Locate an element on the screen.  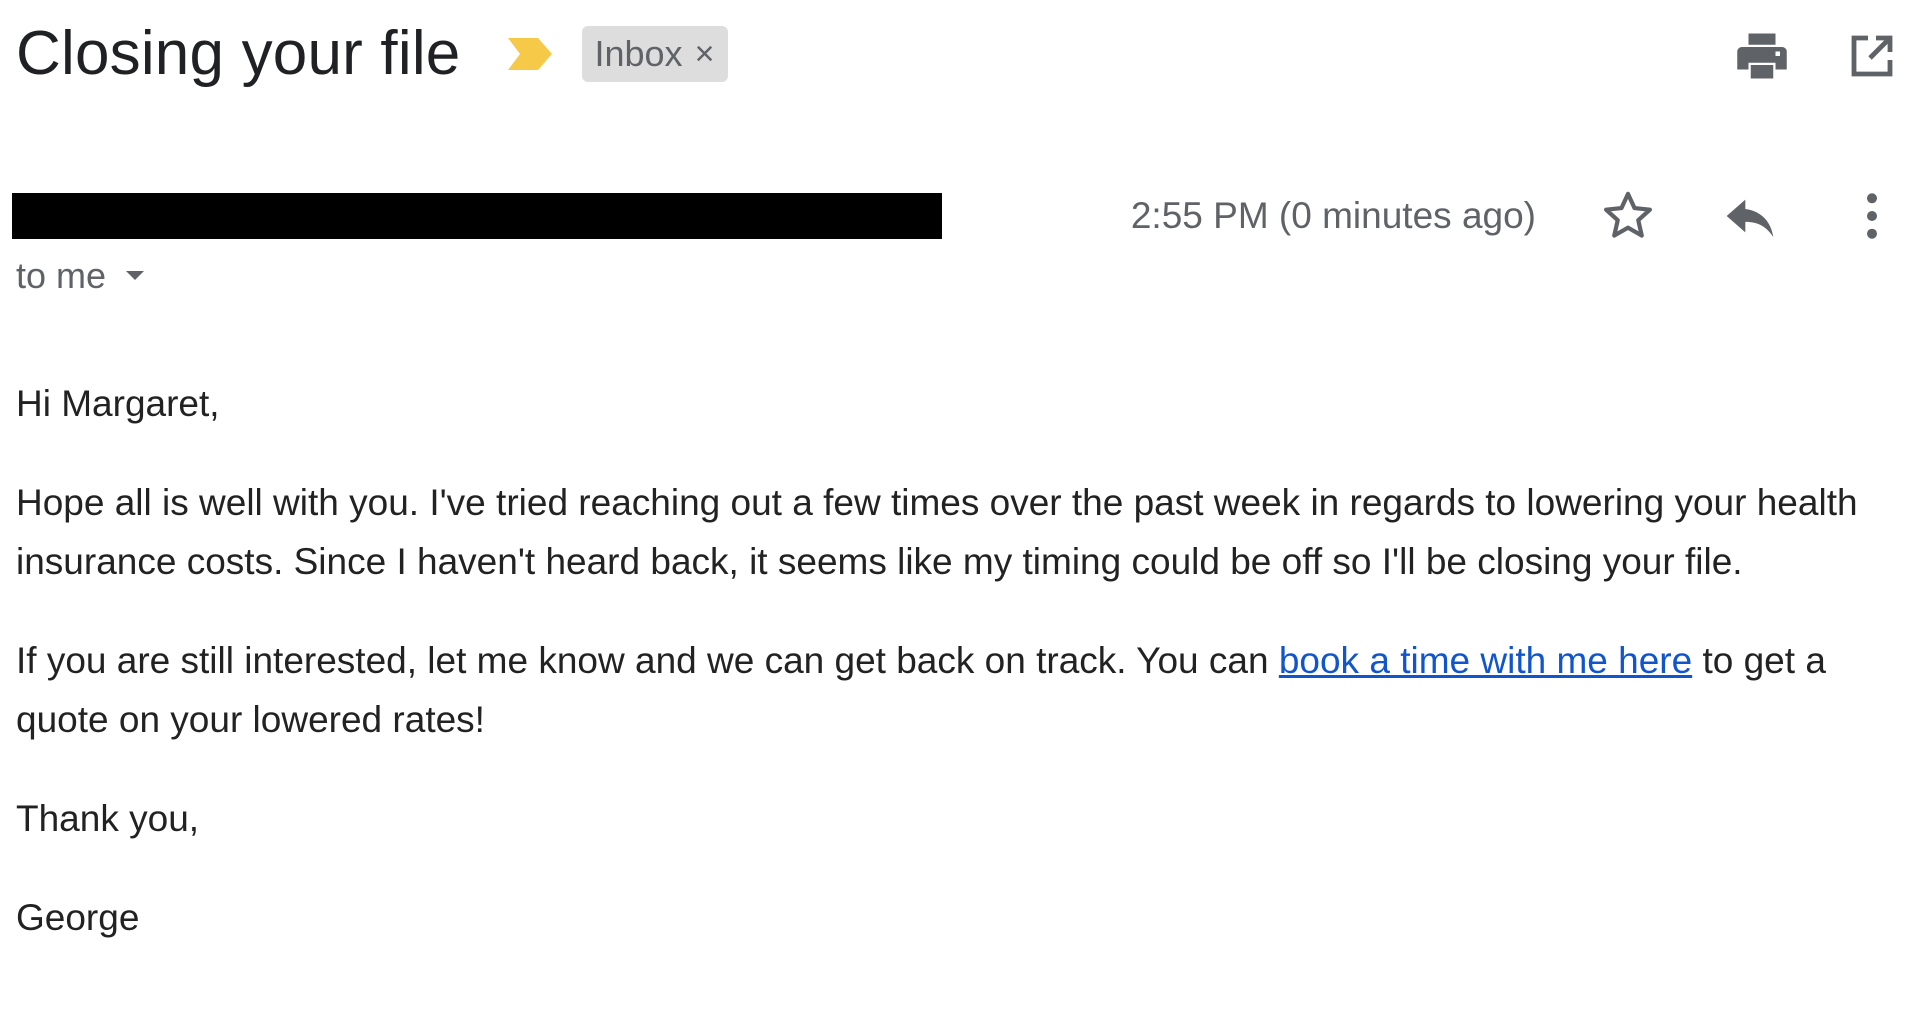
inbox-label-chip: Inbox × is located at coordinates (655, 54).